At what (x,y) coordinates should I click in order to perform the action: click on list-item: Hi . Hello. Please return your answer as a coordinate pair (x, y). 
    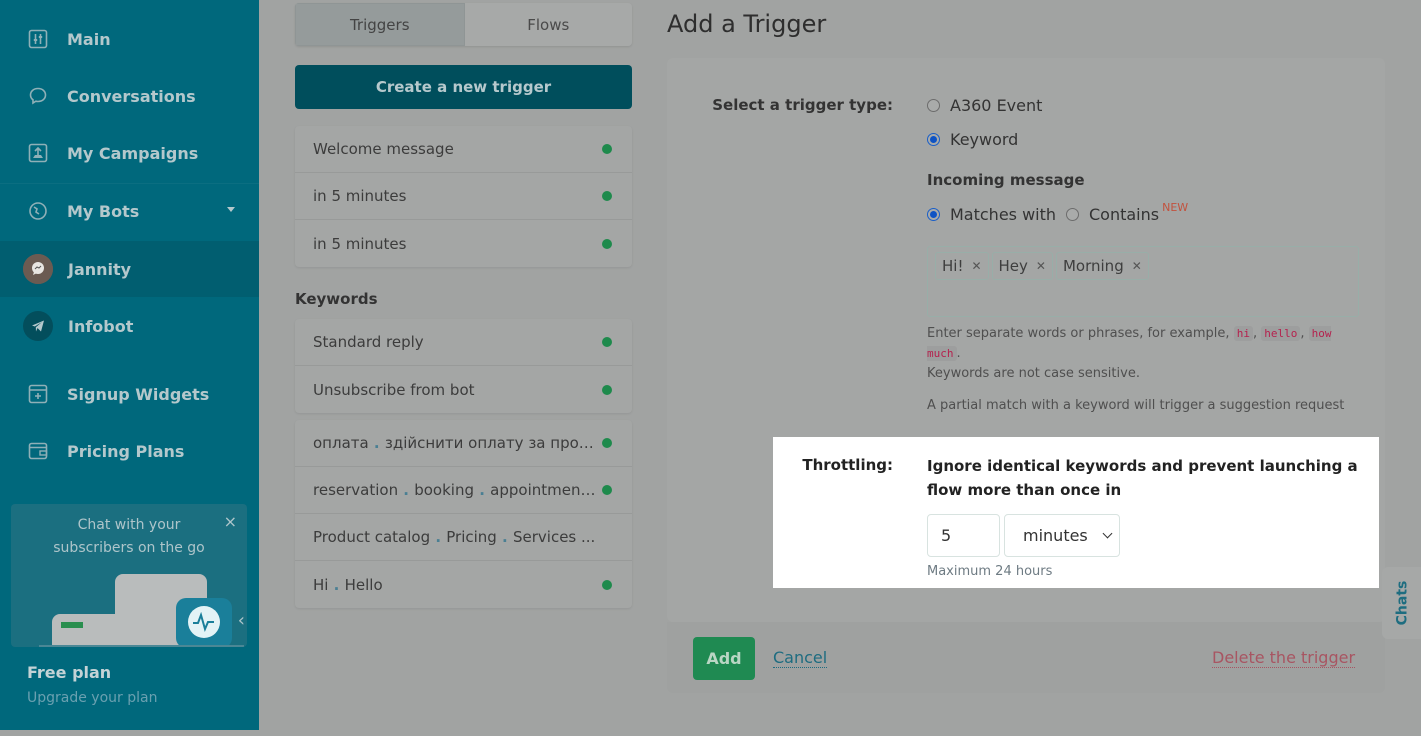
    Looking at the image, I should click on (463, 584).